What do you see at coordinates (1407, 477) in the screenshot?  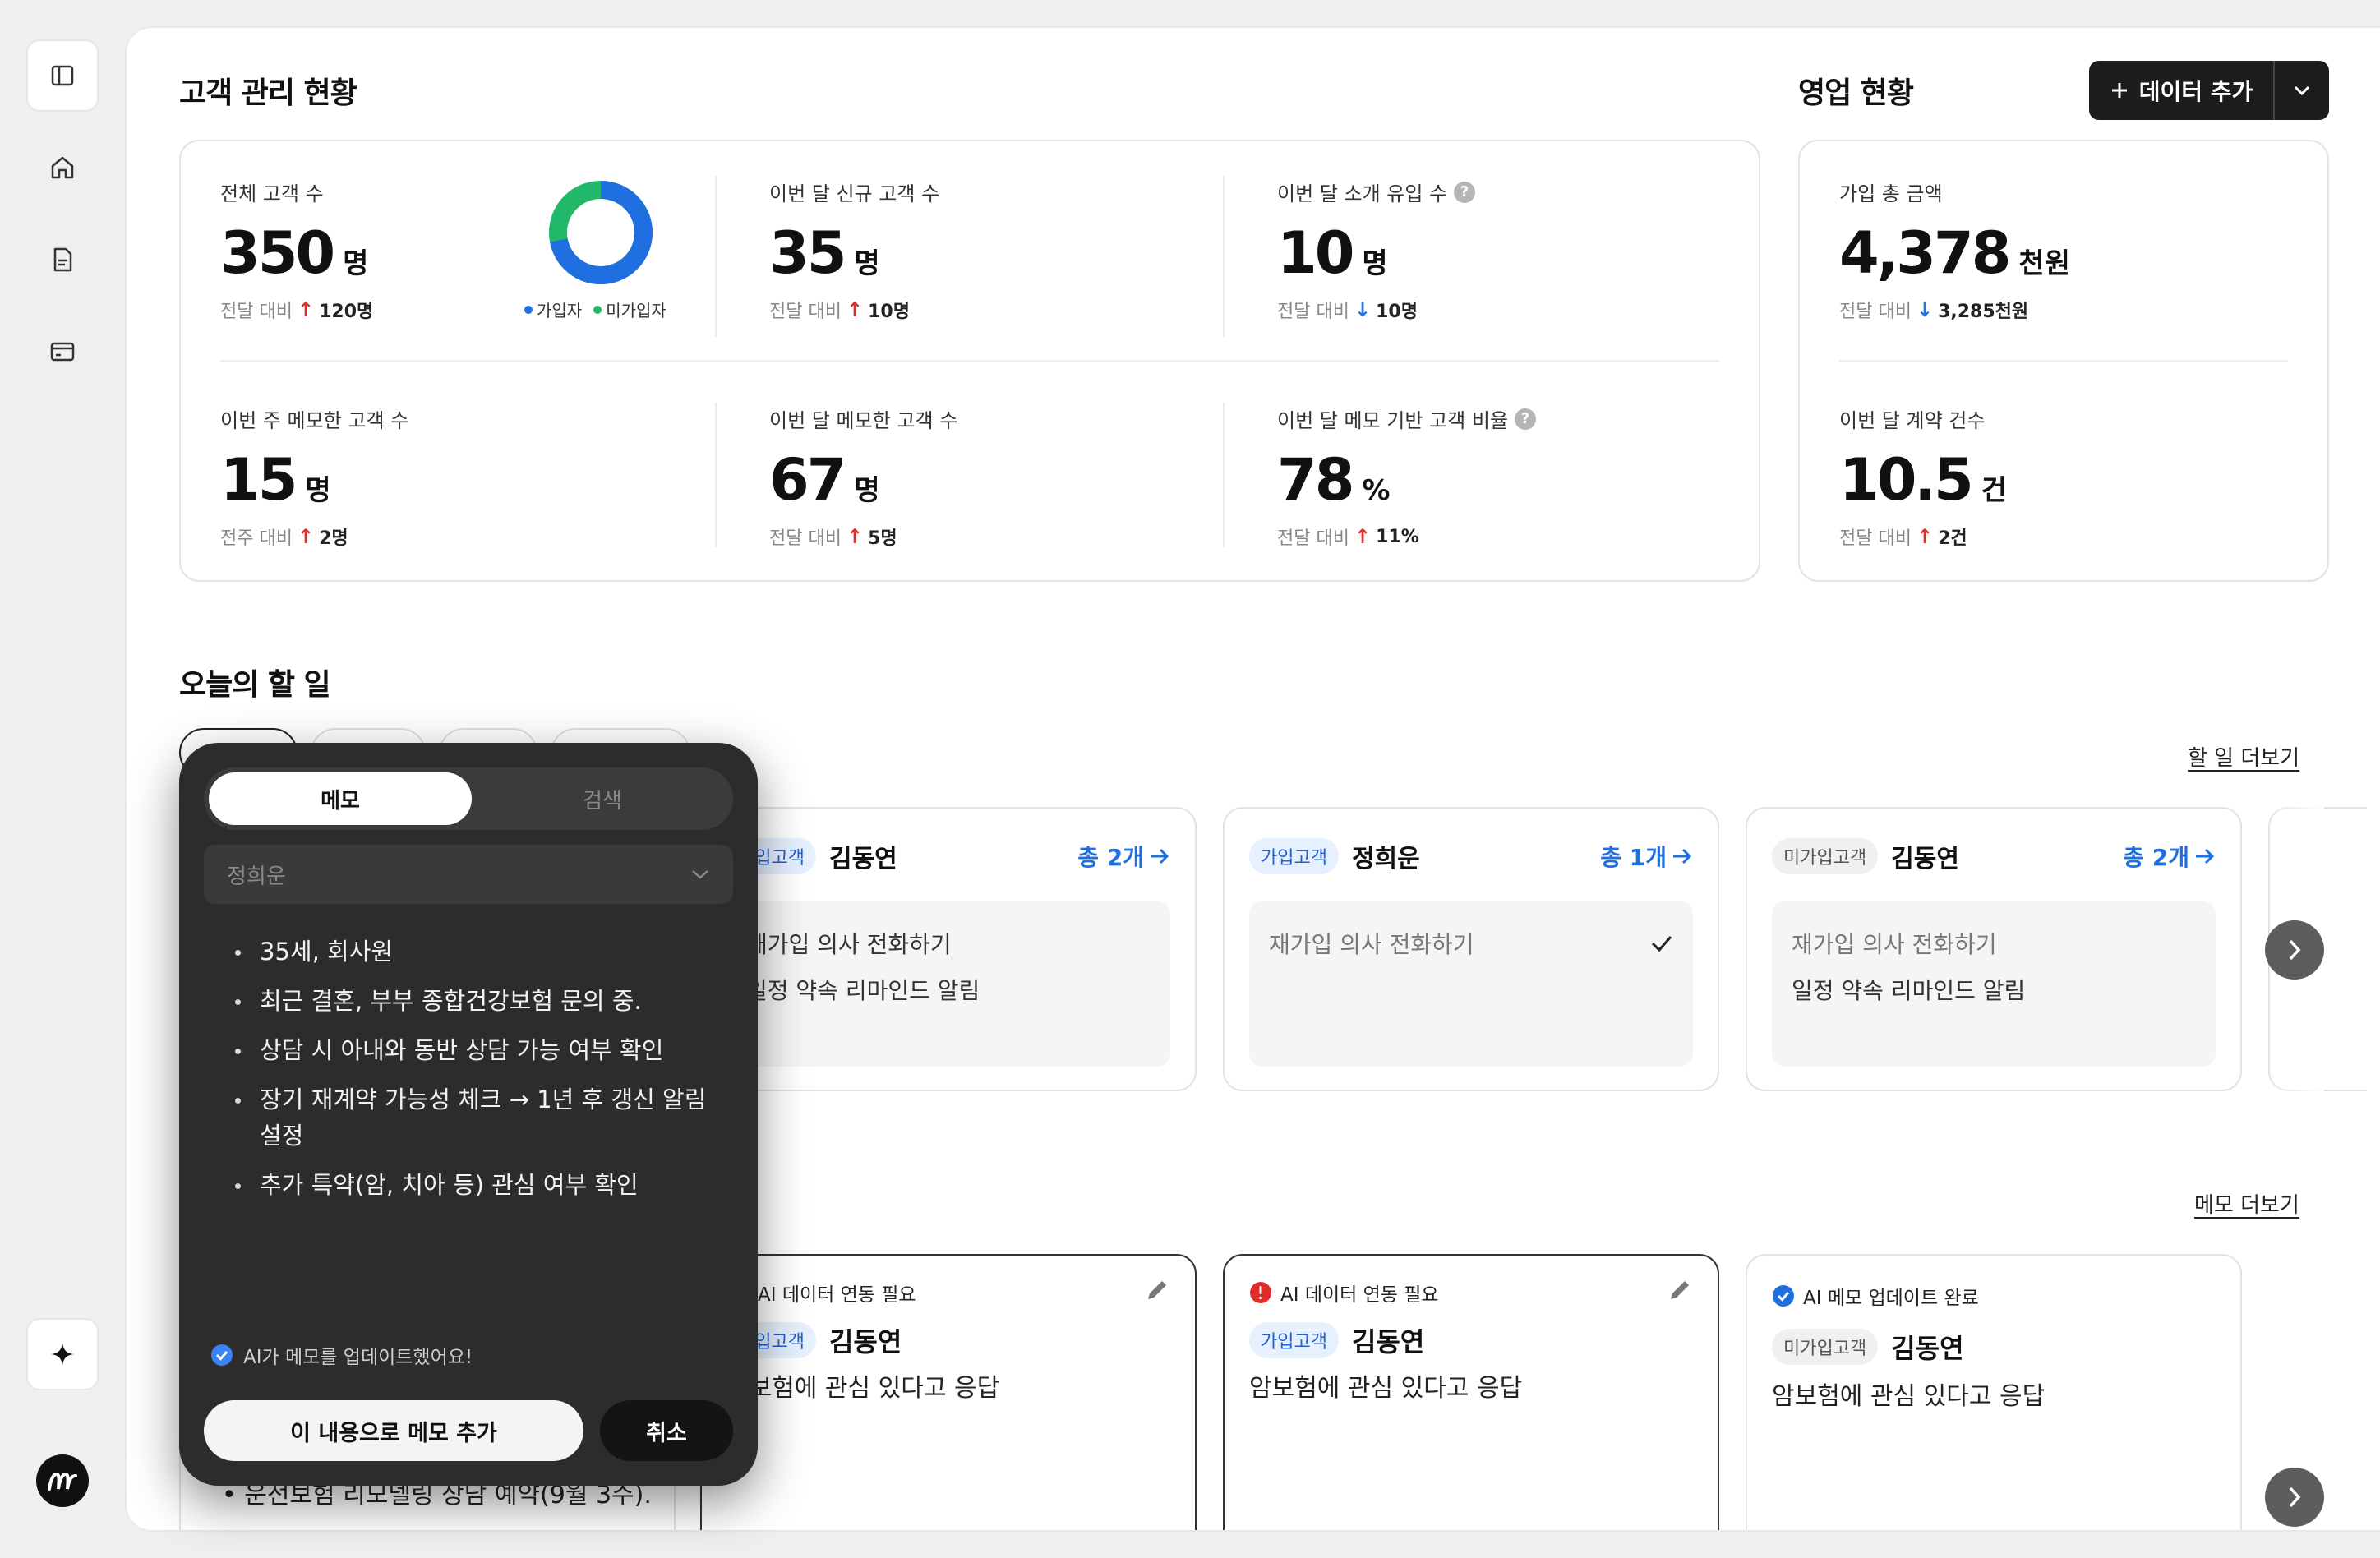 I see `stat-memo-ratio: 이번 달 메모 기반 고객 비율? 78% 전달 대비 ↑ 11%` at bounding box center [1407, 477].